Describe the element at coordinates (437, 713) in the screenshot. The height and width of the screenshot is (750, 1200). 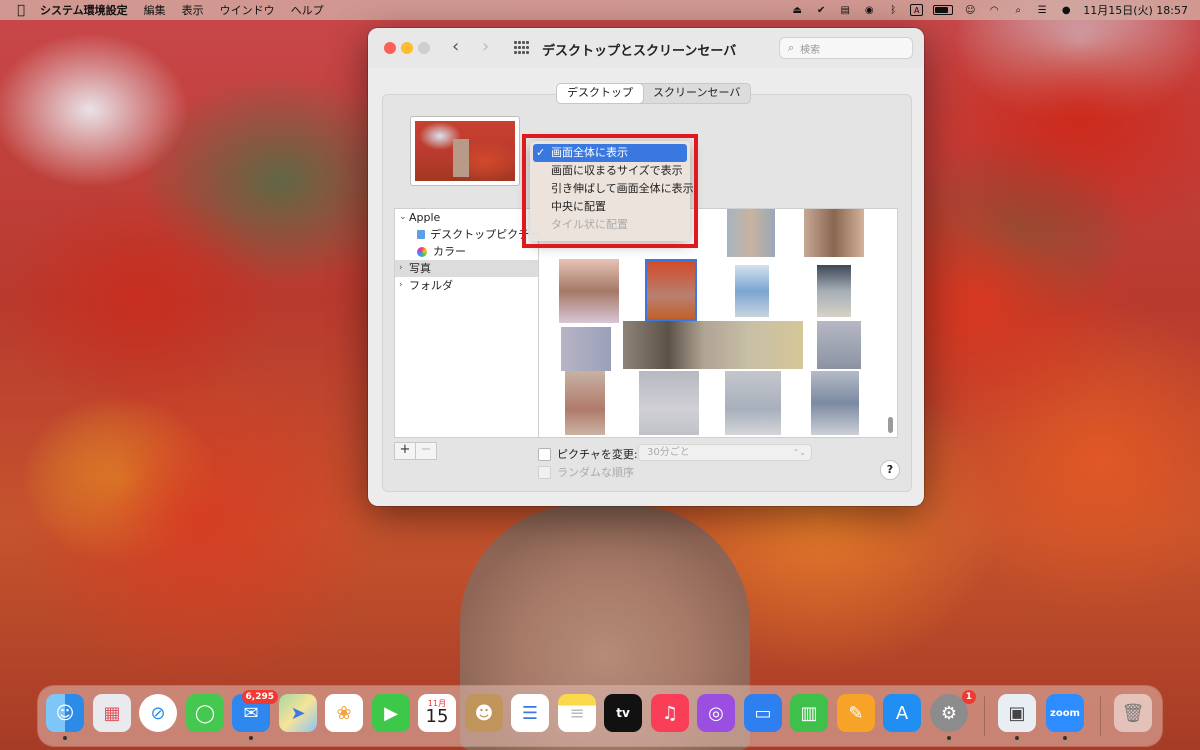
I see `calendar-icon: 11月 15` at that location.